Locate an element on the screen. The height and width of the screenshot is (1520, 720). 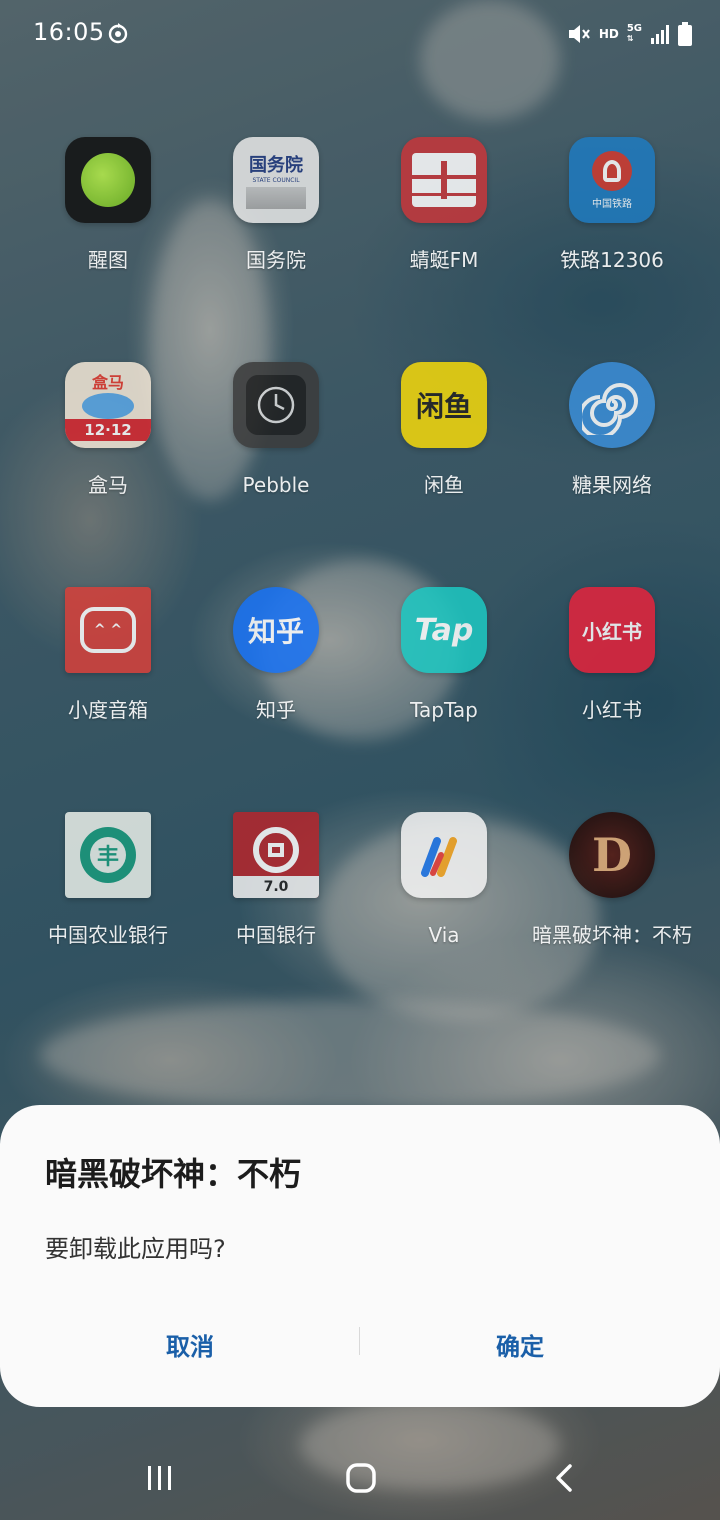
xiaodu-icon: ^ ^ is located at coordinates (108, 630).